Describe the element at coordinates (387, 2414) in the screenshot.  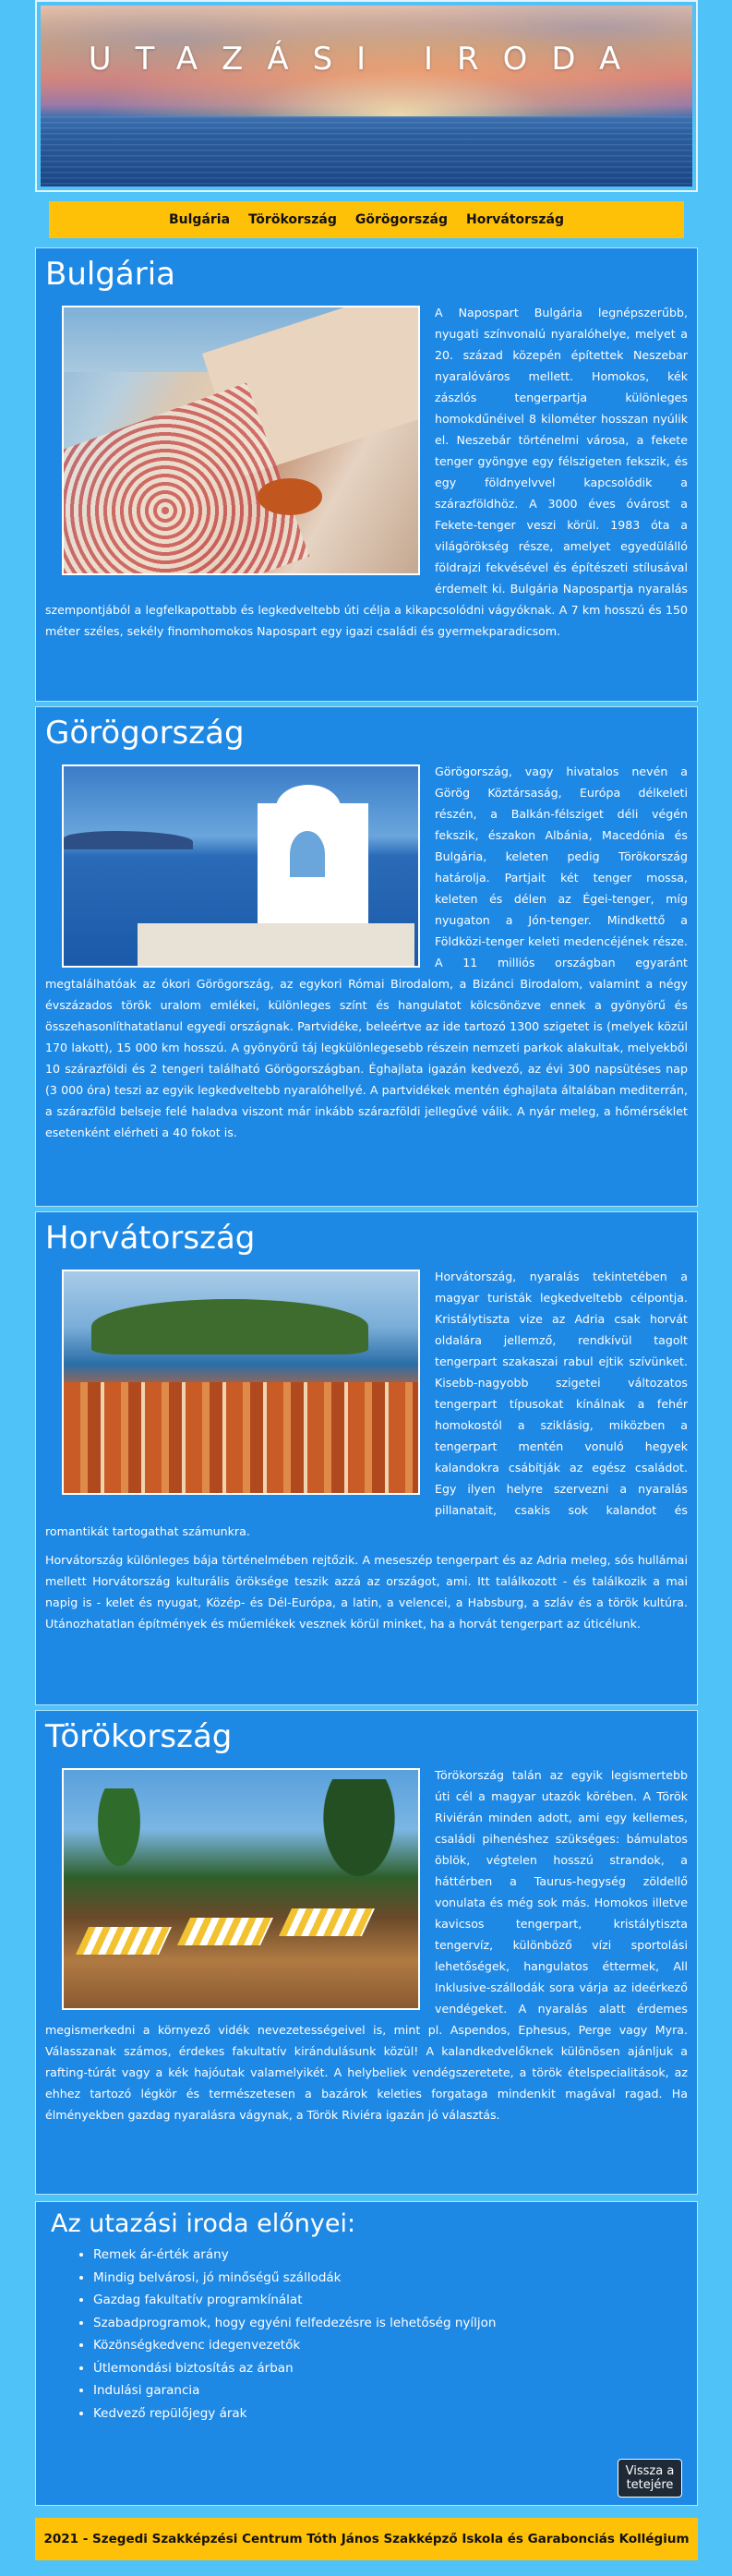
I see `list-item: Kedvező repülőjegy árak` at that location.